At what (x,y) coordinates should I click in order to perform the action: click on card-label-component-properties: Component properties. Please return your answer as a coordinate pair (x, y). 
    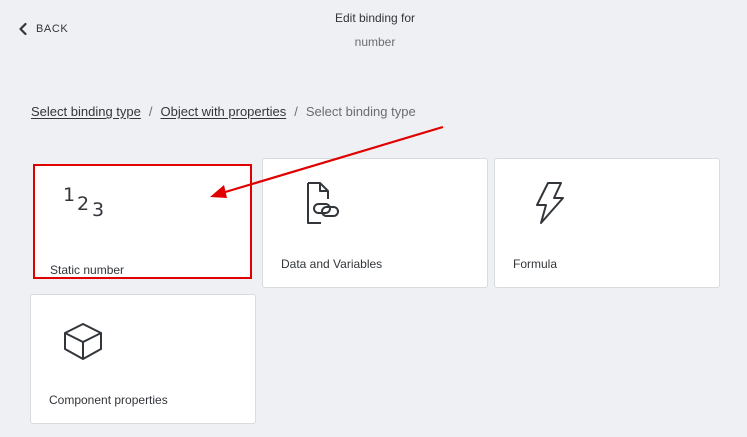
    Looking at the image, I should click on (108, 400).